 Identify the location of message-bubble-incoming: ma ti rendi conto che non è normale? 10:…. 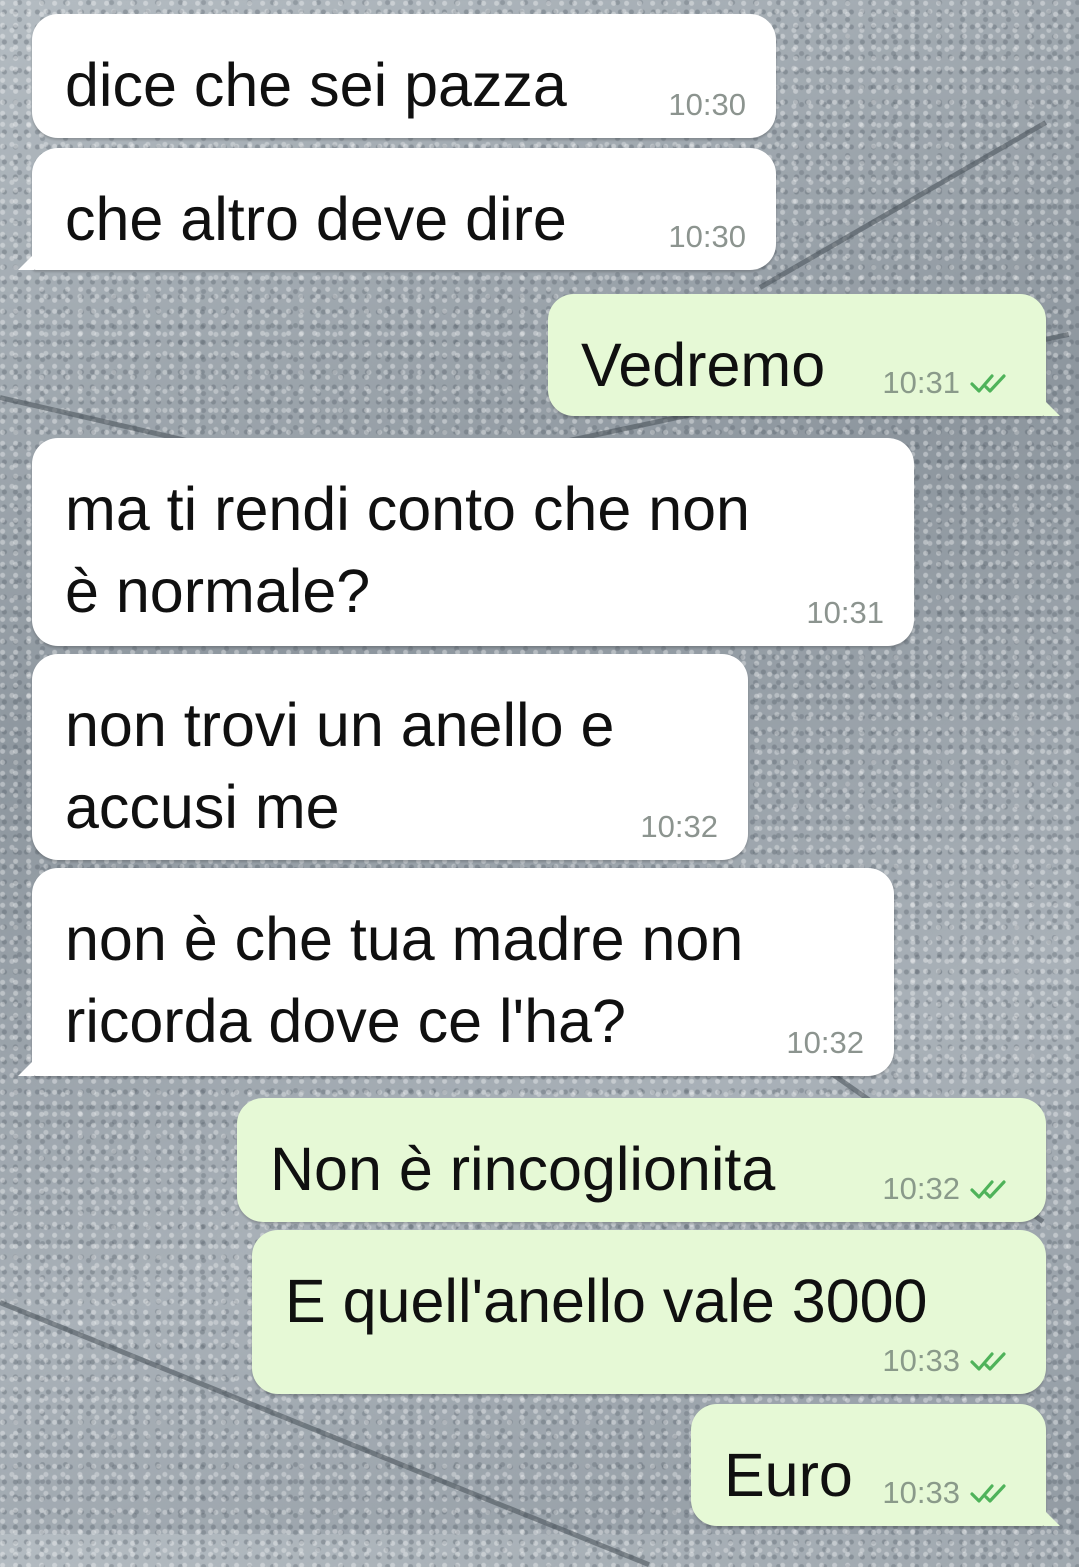
(473, 542).